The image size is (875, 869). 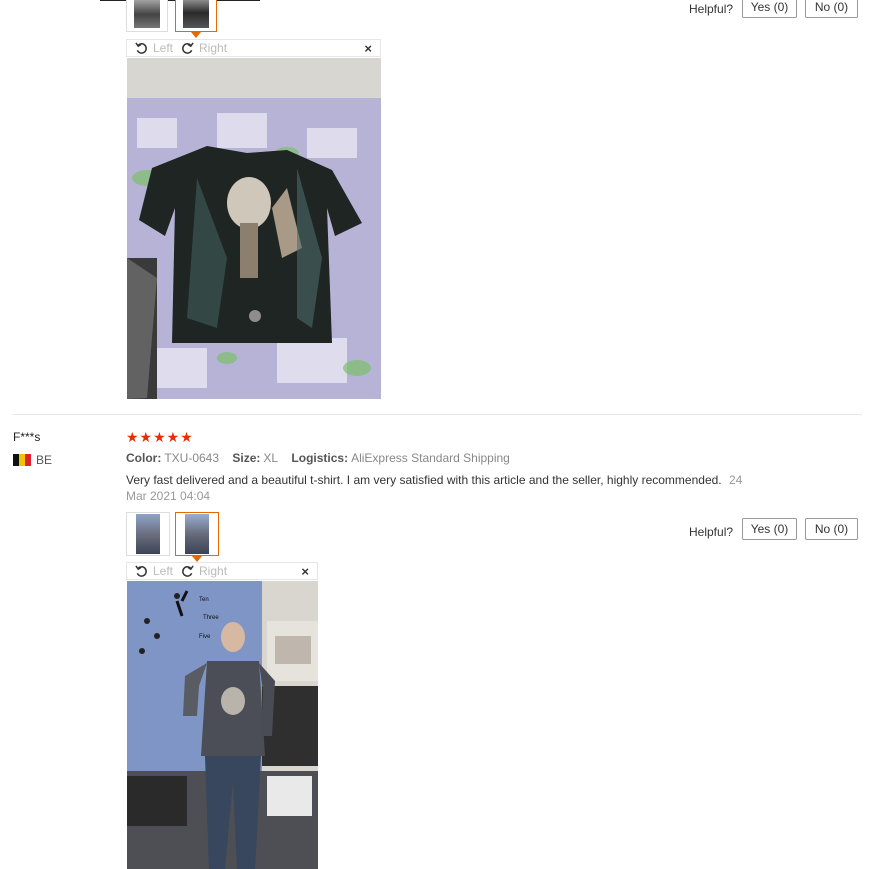 I want to click on size-label: Size:, so click(x=246, y=458).